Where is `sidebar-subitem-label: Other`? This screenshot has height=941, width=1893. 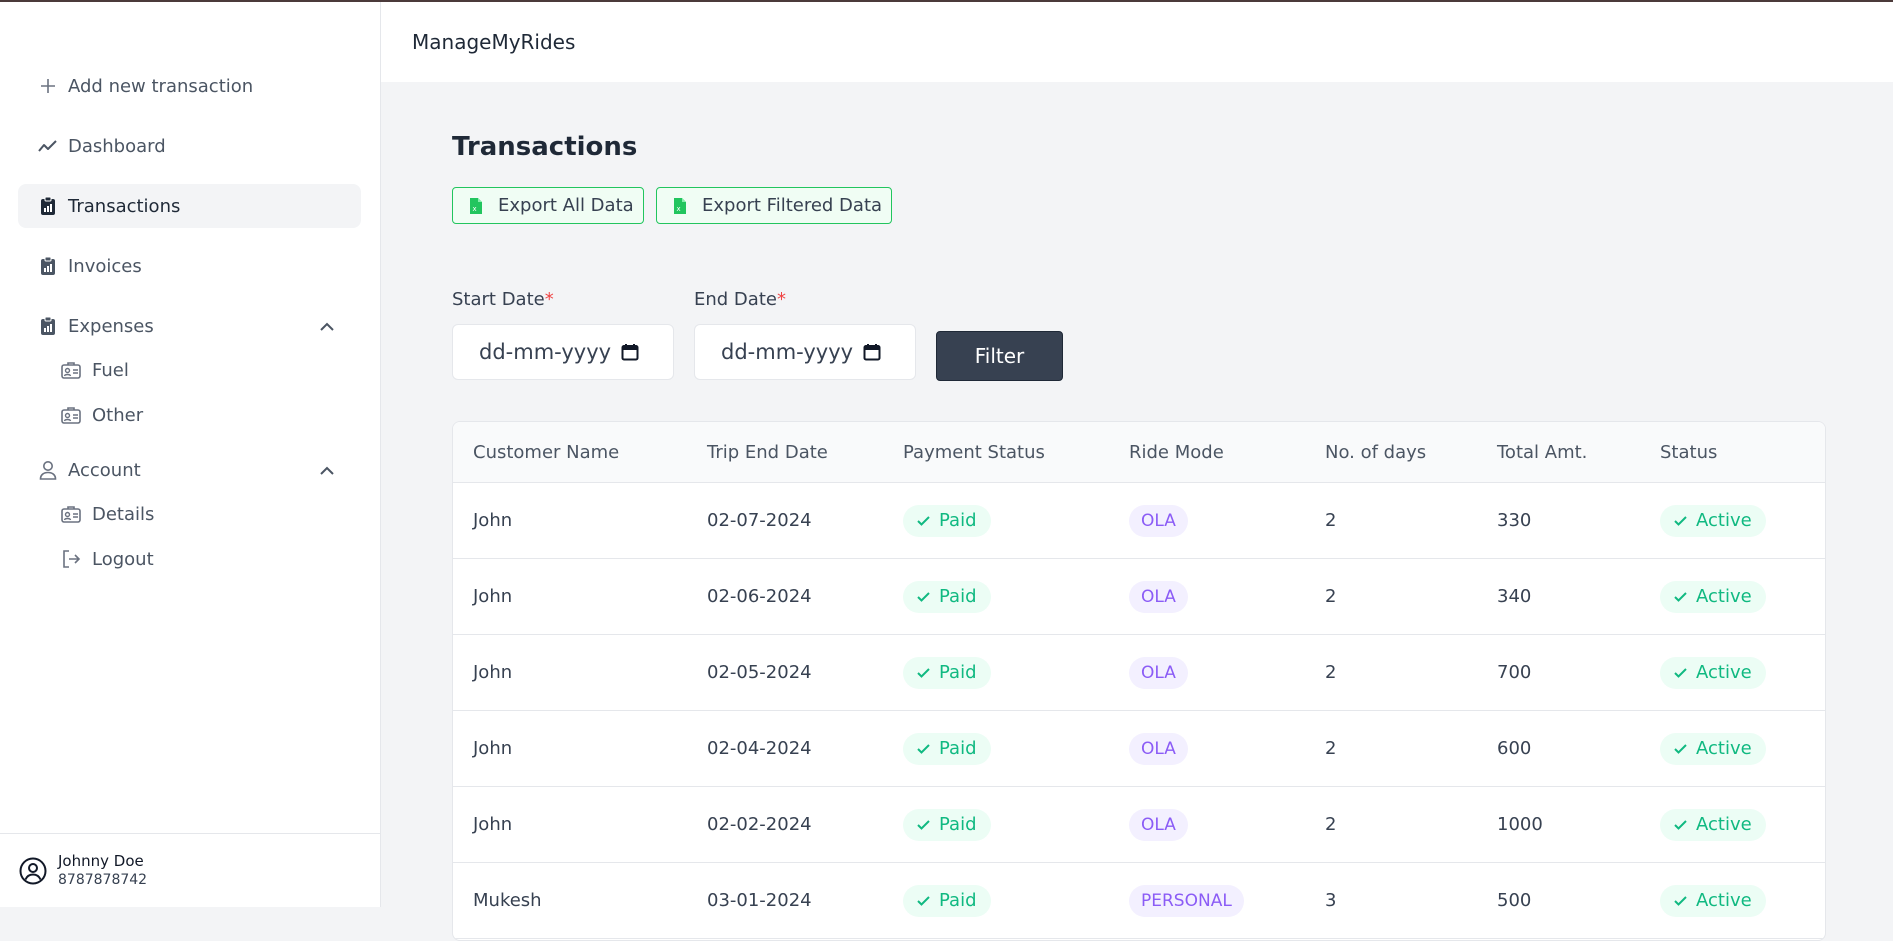 sidebar-subitem-label: Other is located at coordinates (118, 415).